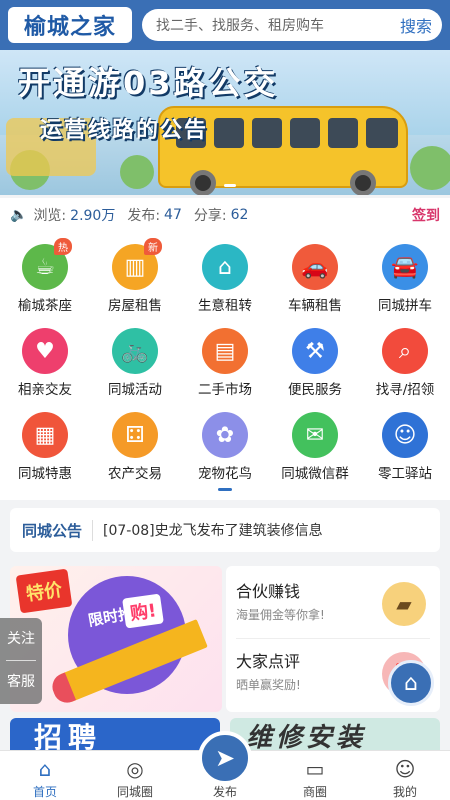 The image size is (450, 800). What do you see at coordinates (135, 306) in the screenshot?
I see `category-label: 房屋租售` at bounding box center [135, 306].